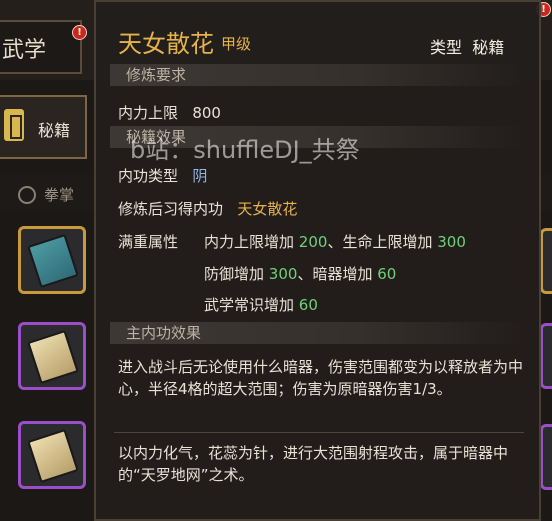 Image resolution: width=552 pixels, height=521 pixels. Describe the element at coordinates (236, 44) in the screenshot. I see `item-grade: 甲级` at that location.